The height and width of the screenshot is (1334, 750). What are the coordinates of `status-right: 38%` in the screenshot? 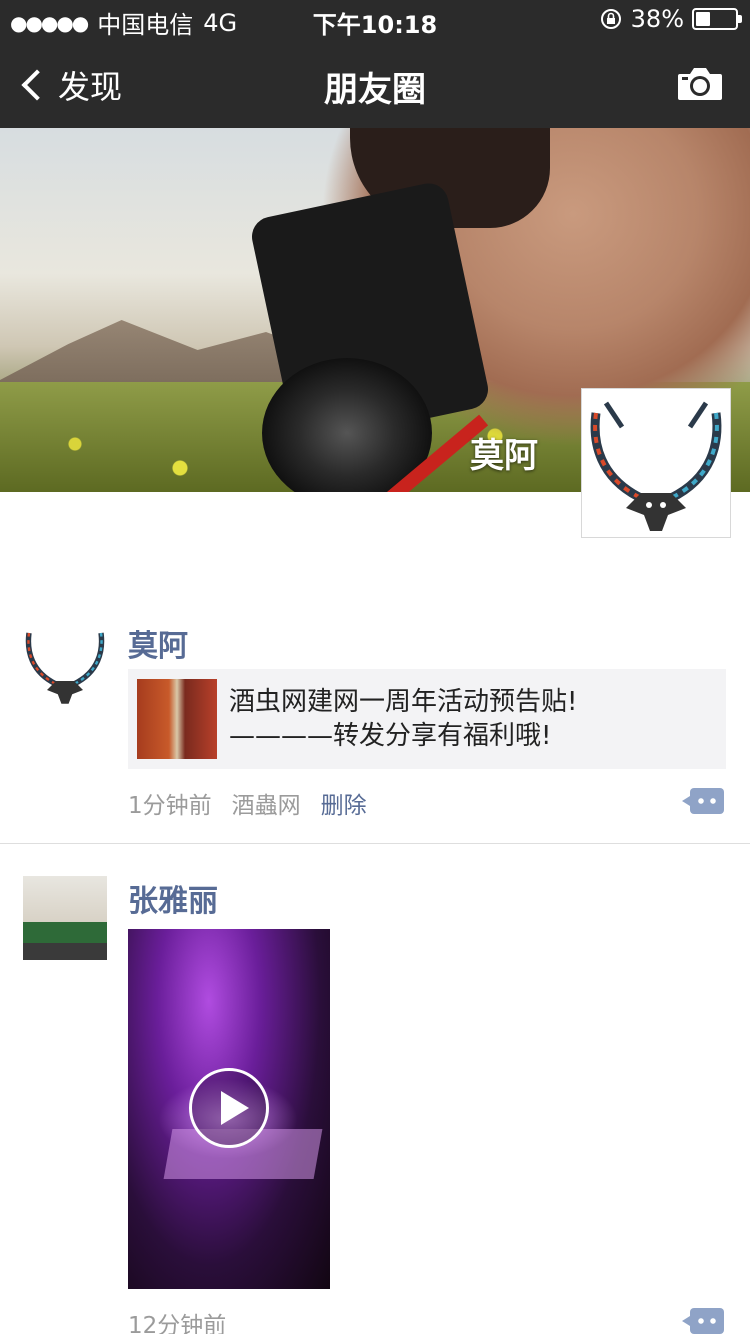 It's located at (670, 19).